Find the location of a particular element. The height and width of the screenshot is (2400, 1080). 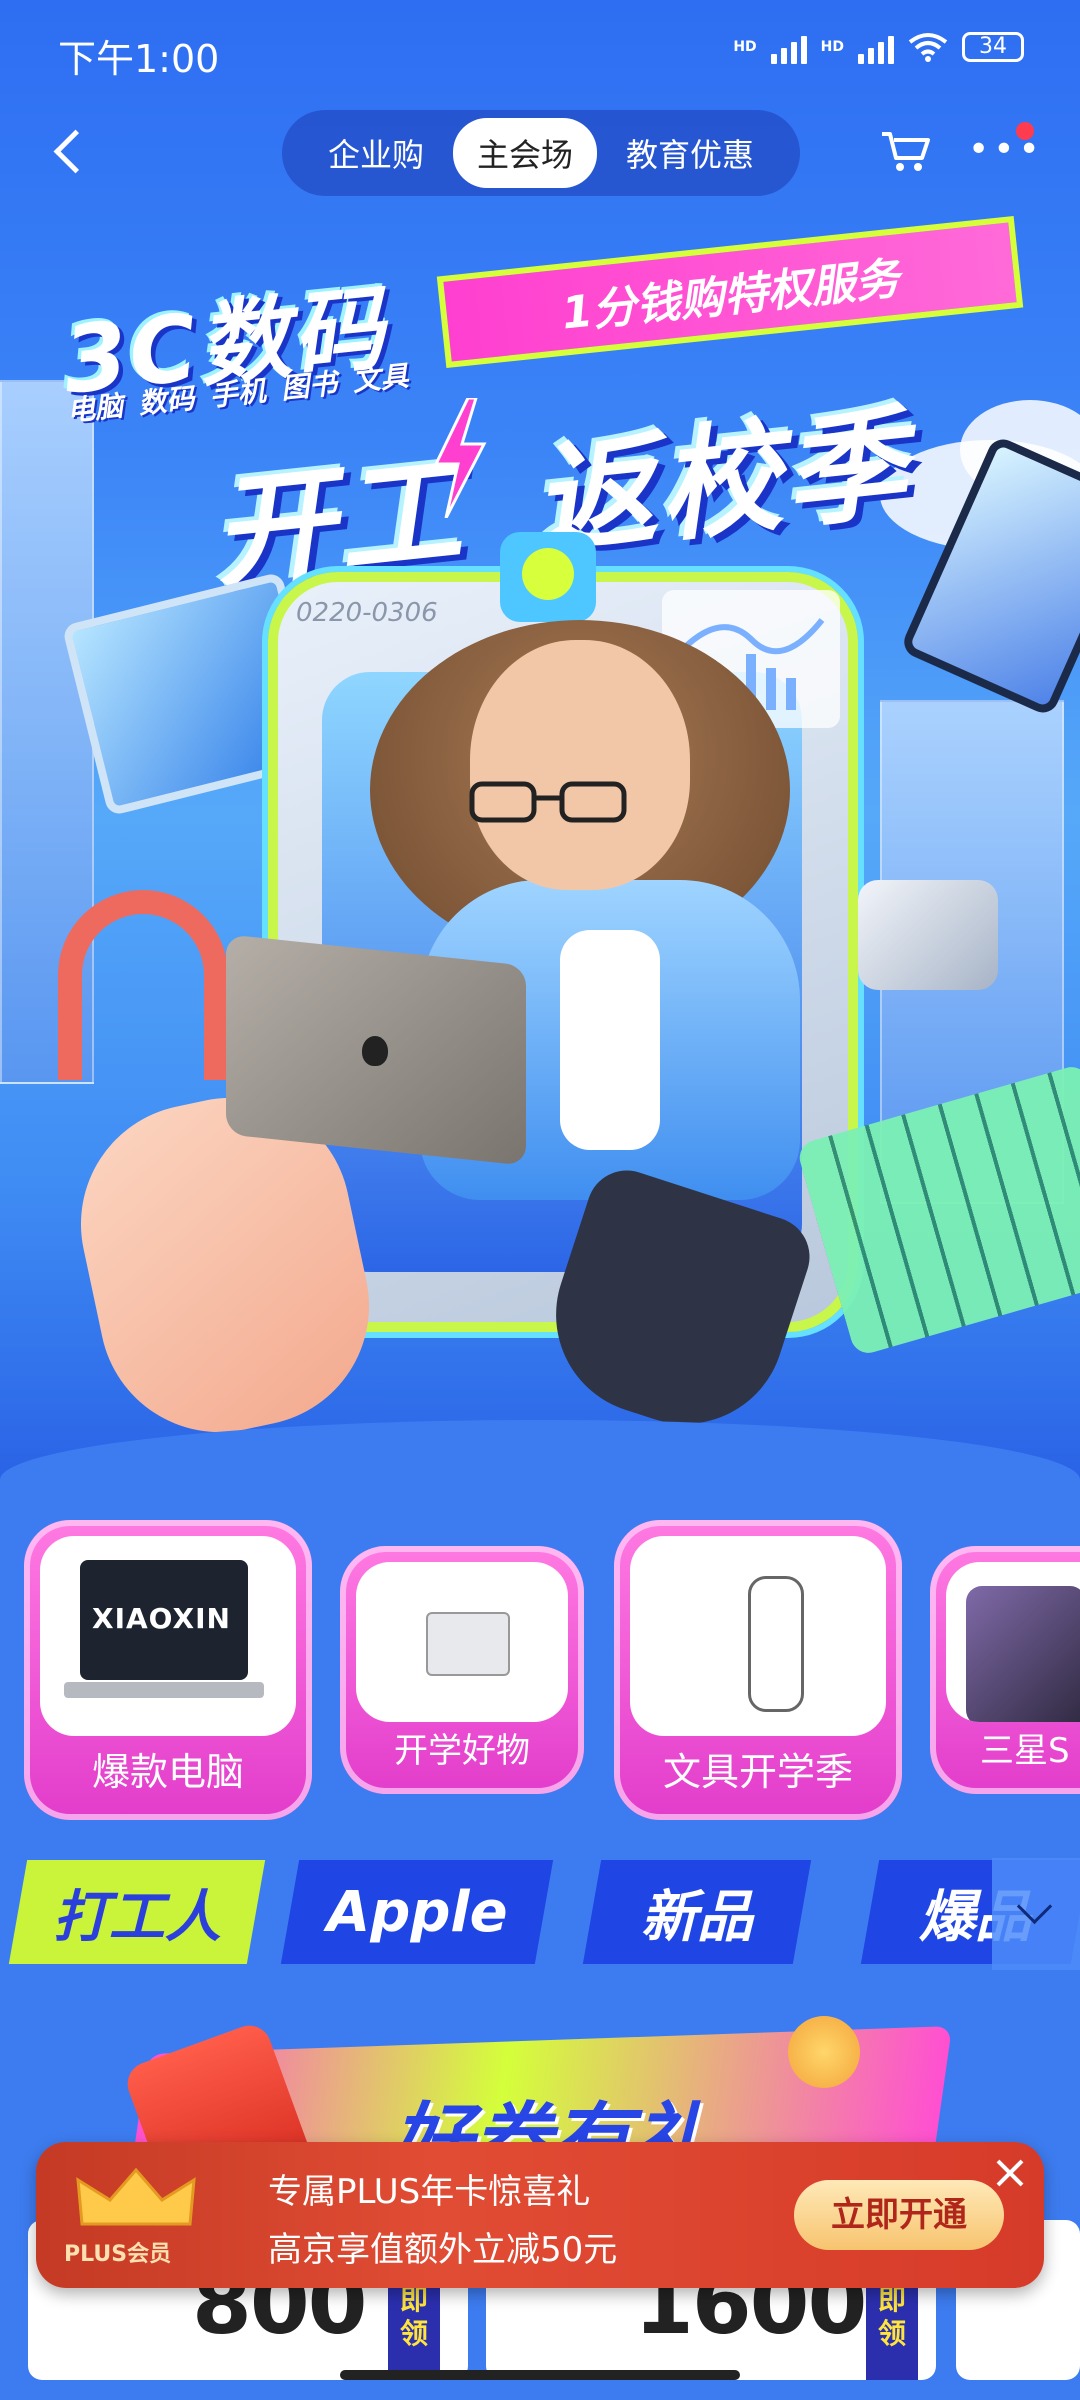

coin-icon is located at coordinates (824, 2052).